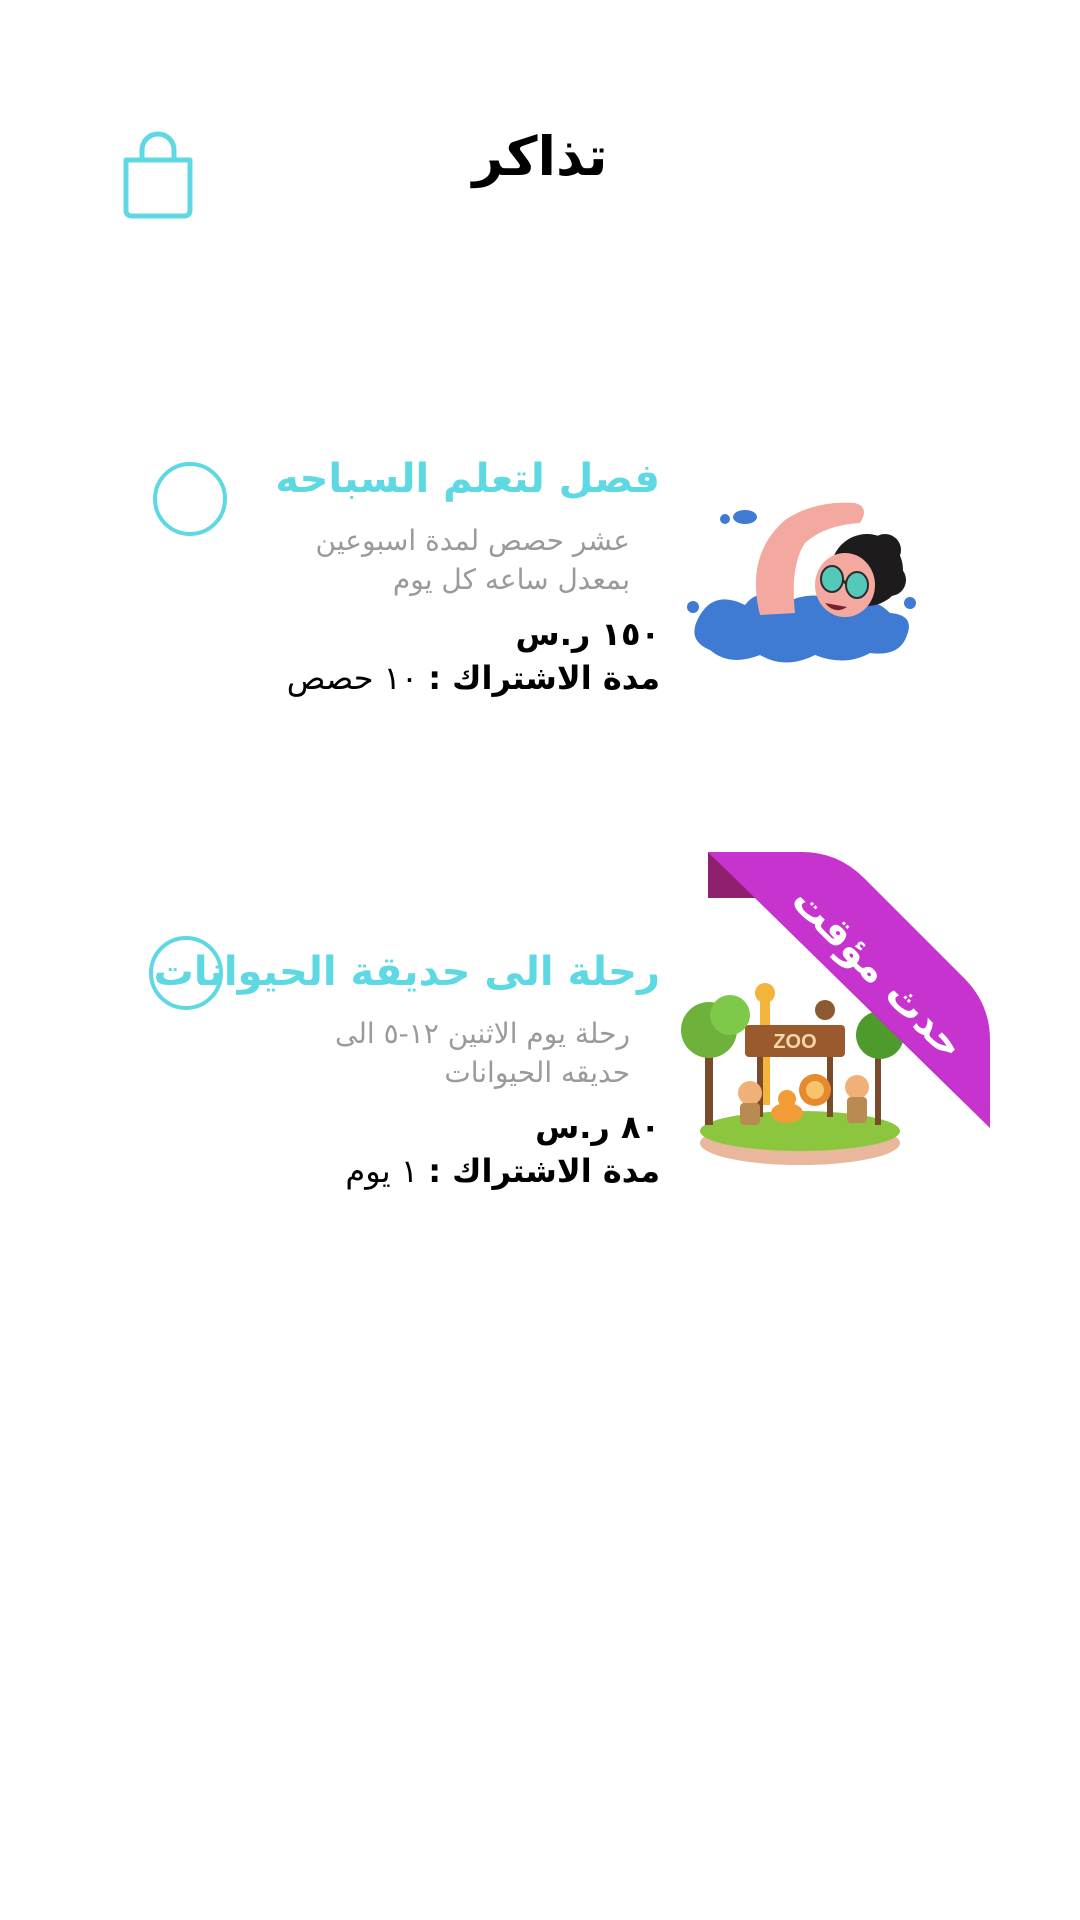 The height and width of the screenshot is (1920, 1080). Describe the element at coordinates (540, 156) in the screenshot. I see `page-title: تذاكر` at that location.